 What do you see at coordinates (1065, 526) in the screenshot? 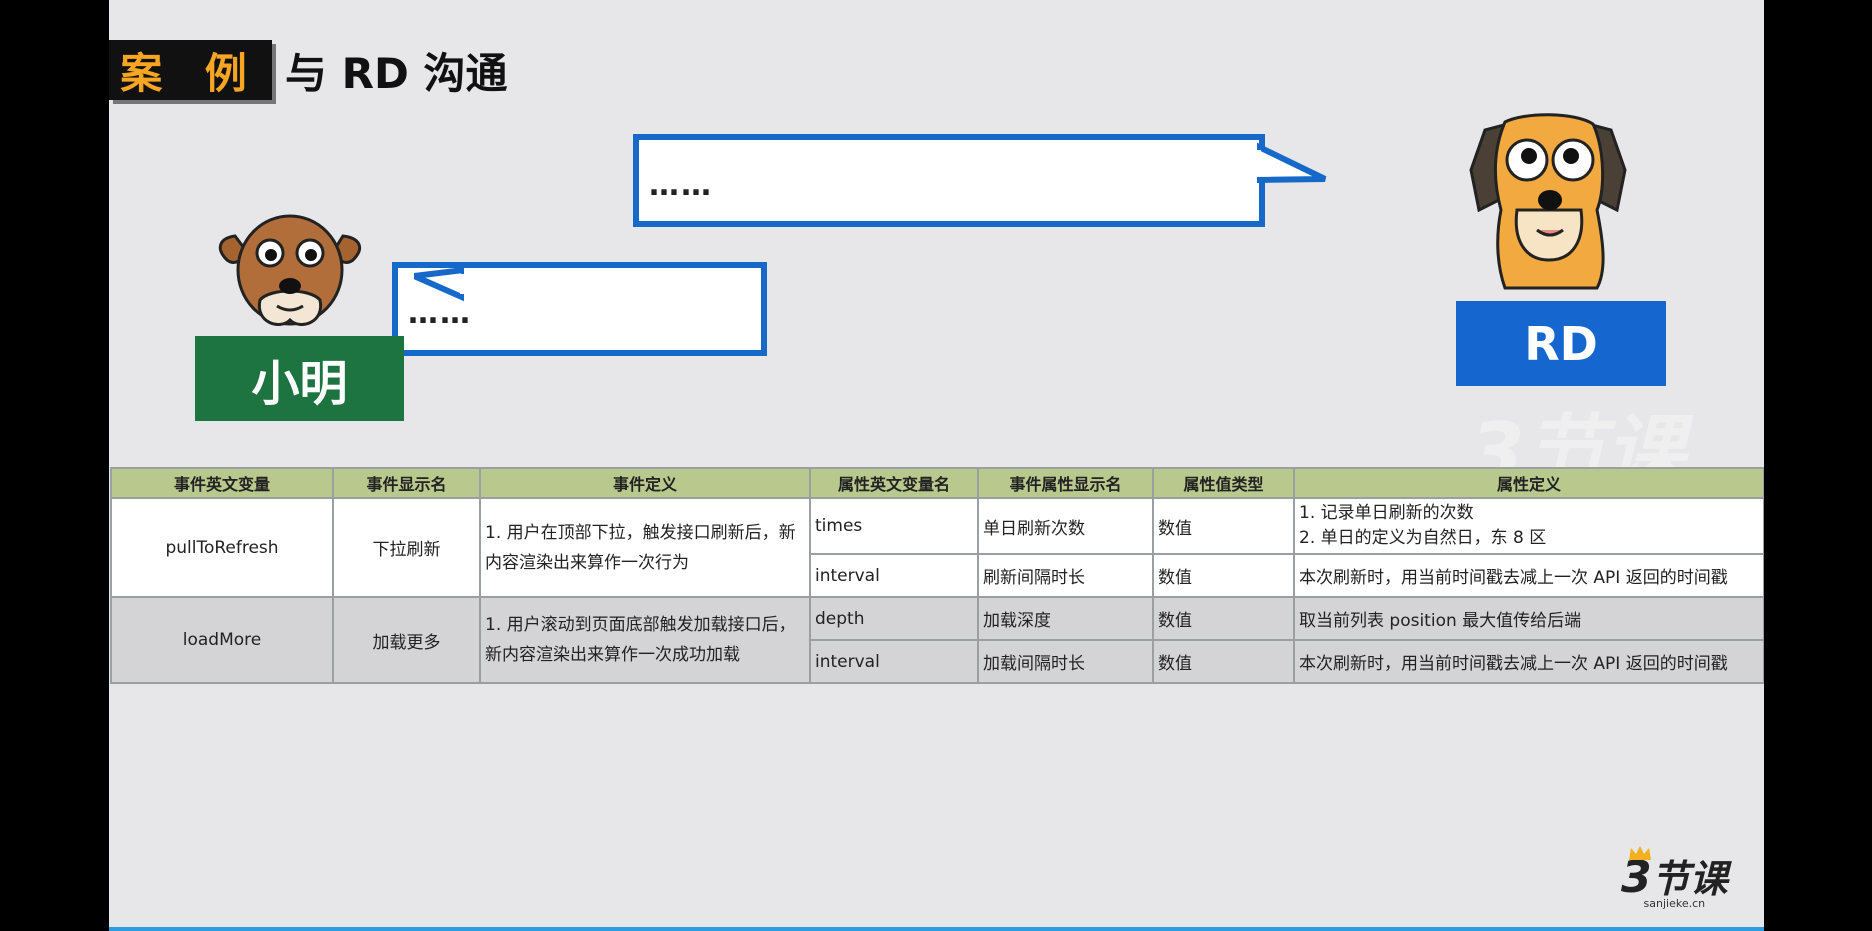
I see `prop-name-cell: 单日刷新次数` at bounding box center [1065, 526].